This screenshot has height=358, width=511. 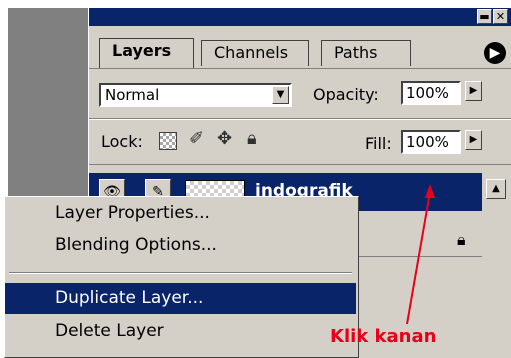 I want to click on tab-layers: Layers, so click(x=146, y=53).